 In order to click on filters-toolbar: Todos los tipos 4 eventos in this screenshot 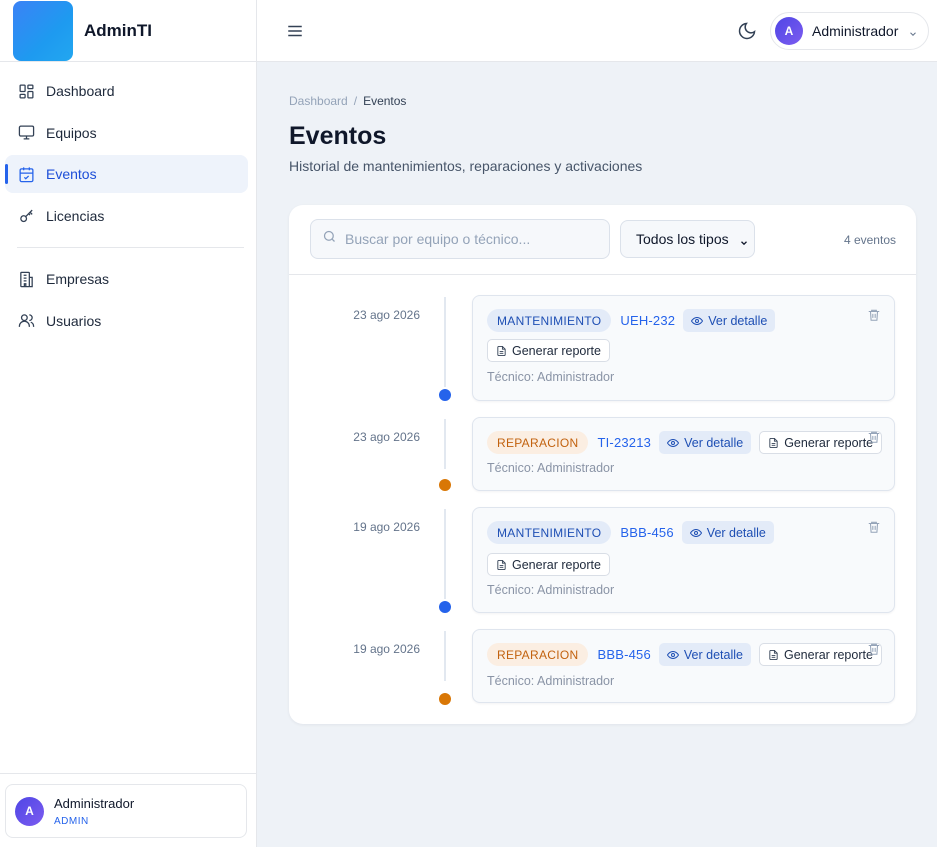, I will do `click(602, 240)`.